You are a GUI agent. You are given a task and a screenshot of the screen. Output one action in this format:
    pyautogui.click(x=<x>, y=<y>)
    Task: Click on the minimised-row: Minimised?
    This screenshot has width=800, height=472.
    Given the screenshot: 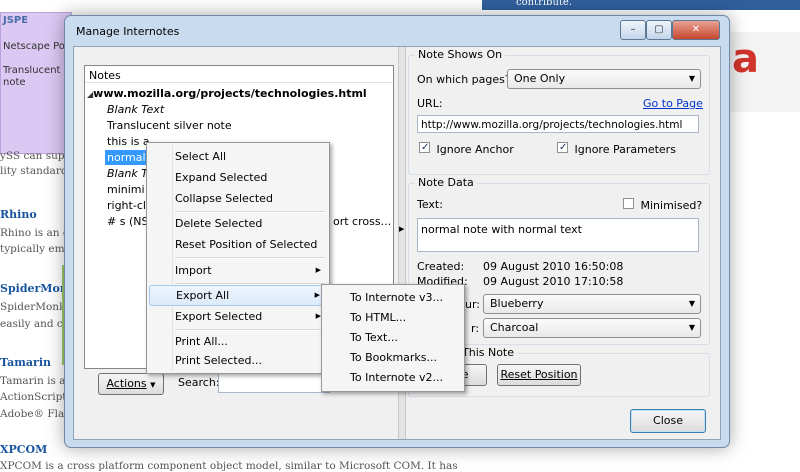 What is the action you would take?
    pyautogui.click(x=662, y=205)
    